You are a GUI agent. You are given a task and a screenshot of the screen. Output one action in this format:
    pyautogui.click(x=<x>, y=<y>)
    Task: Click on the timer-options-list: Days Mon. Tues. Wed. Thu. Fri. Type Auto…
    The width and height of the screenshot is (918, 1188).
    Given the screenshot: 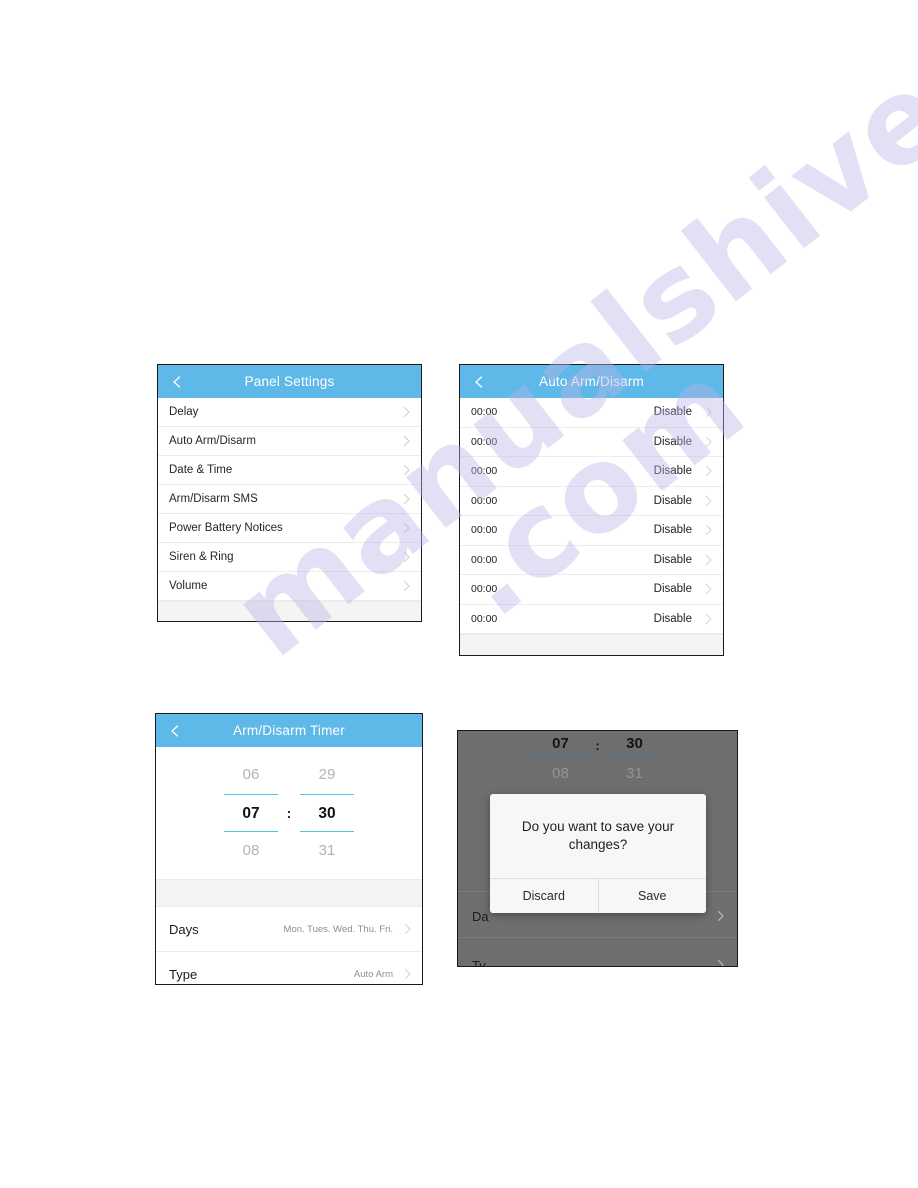 What is the action you would take?
    pyautogui.click(x=289, y=945)
    